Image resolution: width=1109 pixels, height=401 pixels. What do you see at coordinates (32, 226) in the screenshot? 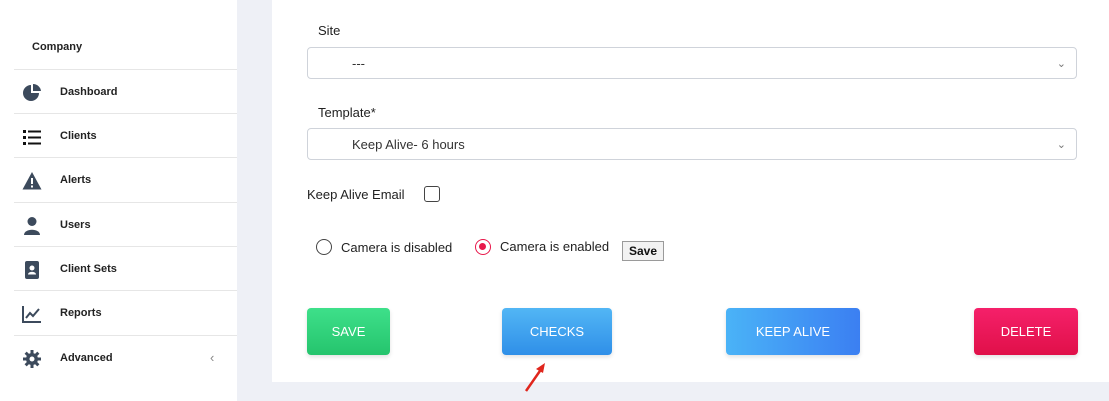
I see `user-icon` at bounding box center [32, 226].